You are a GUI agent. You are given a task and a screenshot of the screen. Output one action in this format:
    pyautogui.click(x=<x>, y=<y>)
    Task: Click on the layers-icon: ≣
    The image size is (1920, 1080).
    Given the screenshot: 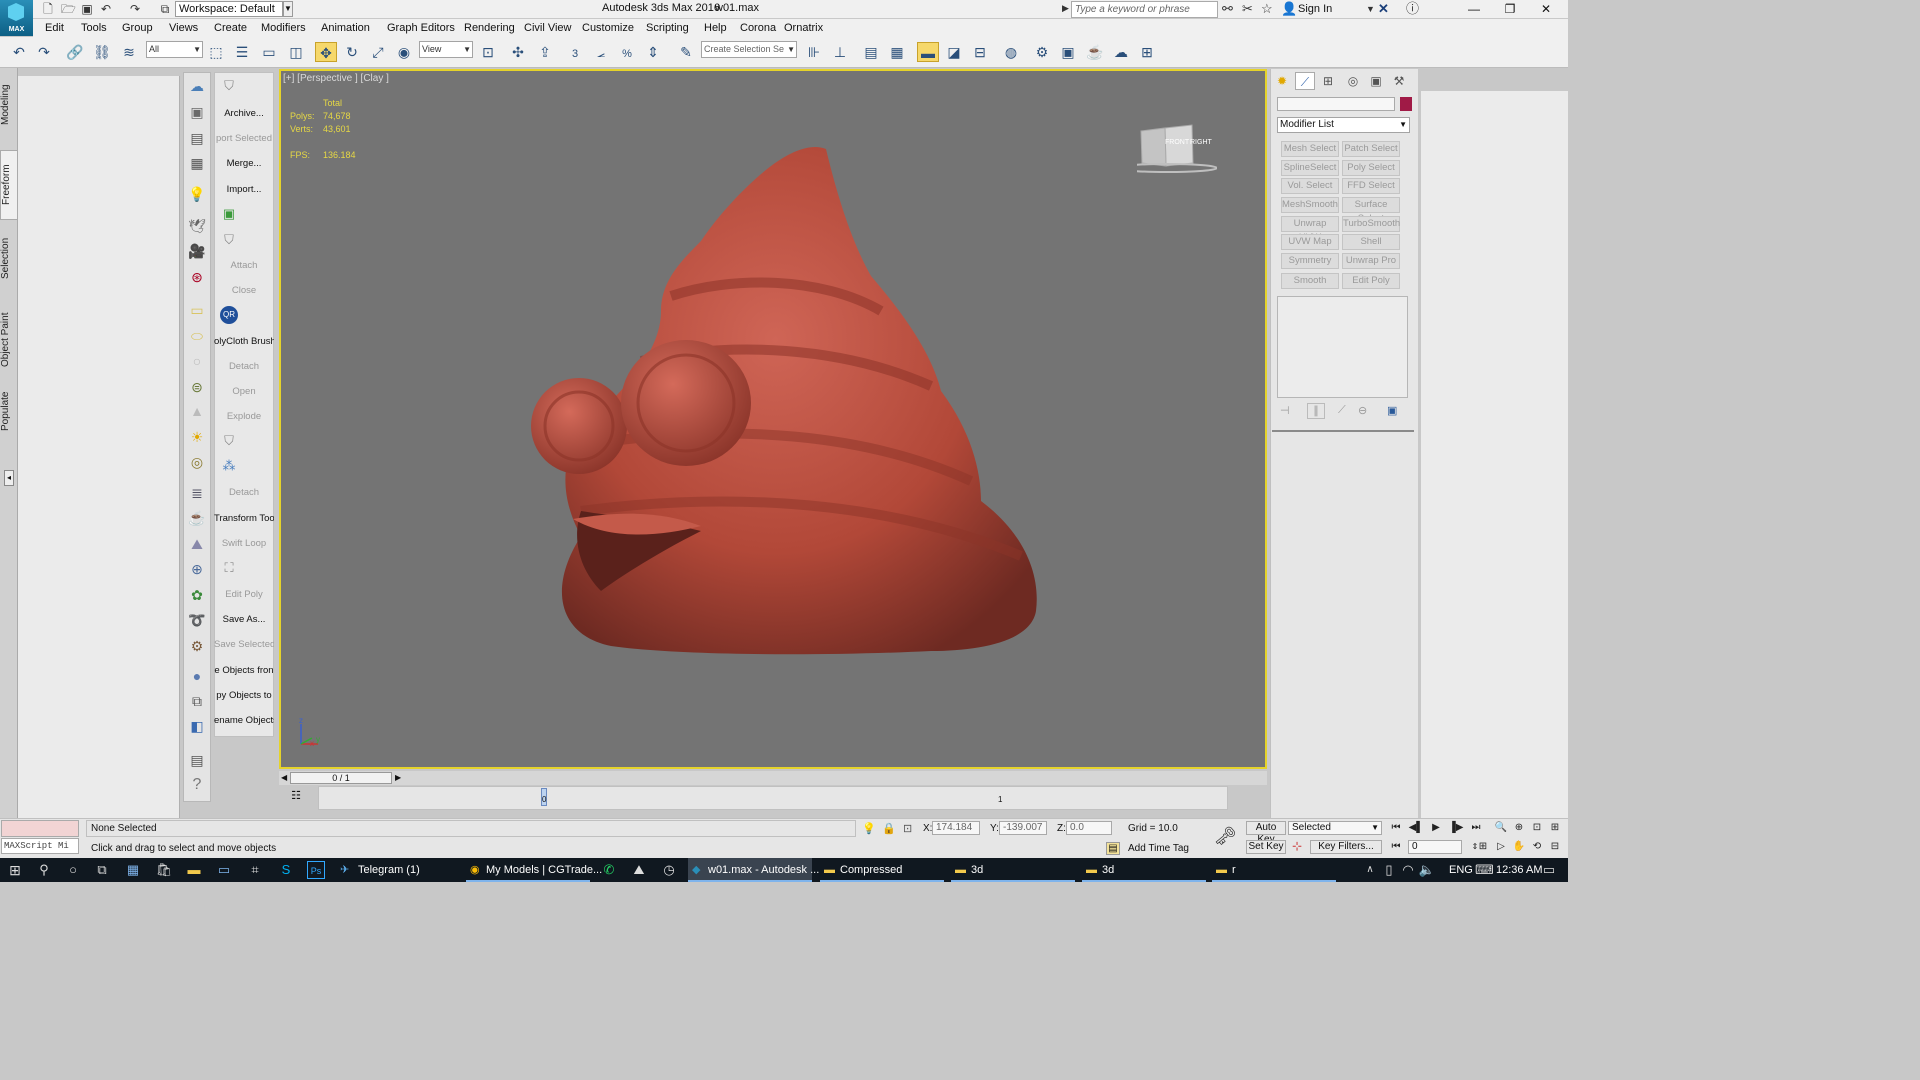 What is the action you would take?
    pyautogui.click(x=197, y=493)
    